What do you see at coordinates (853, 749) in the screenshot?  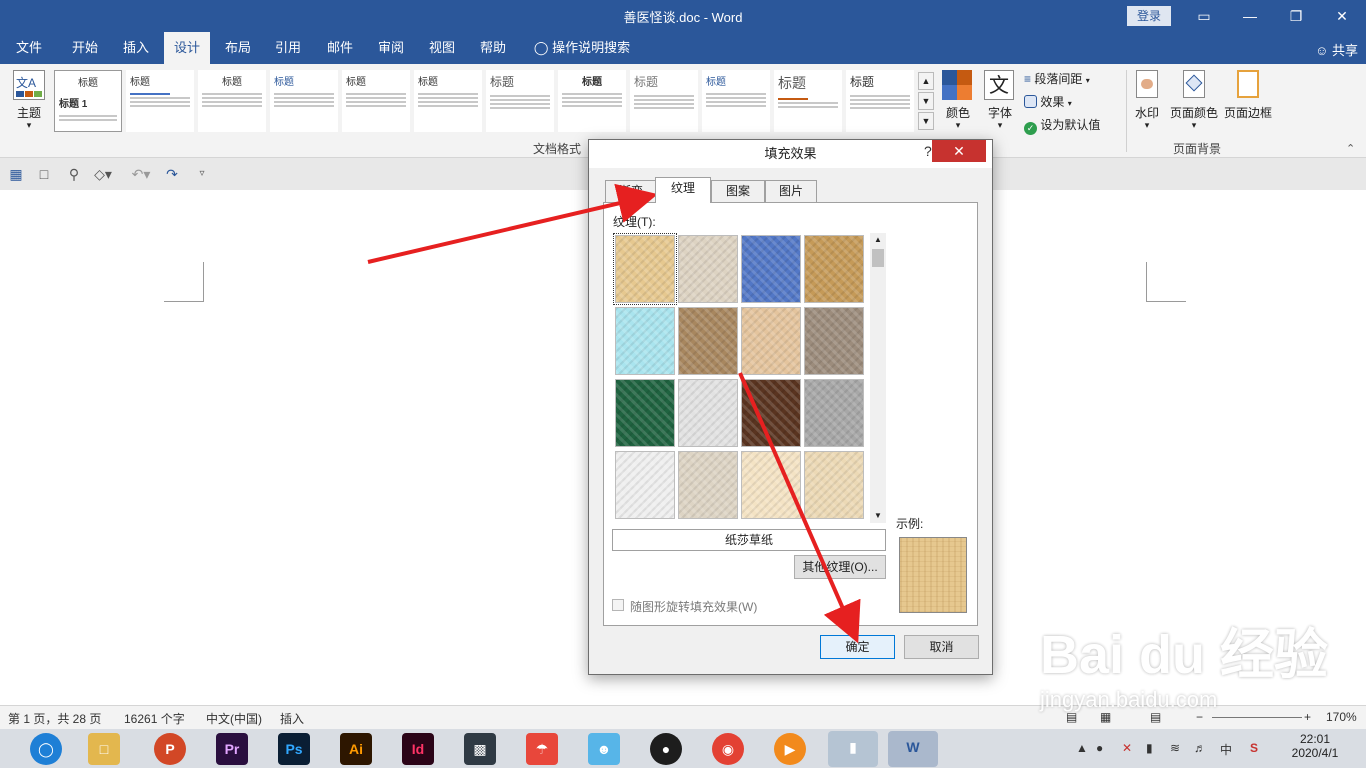 I see `pinned-app-icon: ▮` at bounding box center [853, 749].